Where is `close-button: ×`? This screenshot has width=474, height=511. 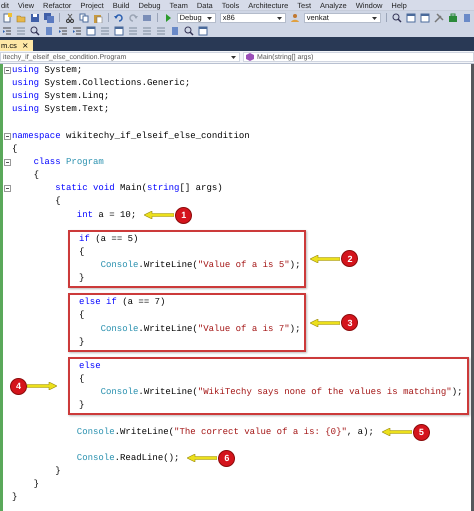
close-button: × is located at coordinates (25, 45).